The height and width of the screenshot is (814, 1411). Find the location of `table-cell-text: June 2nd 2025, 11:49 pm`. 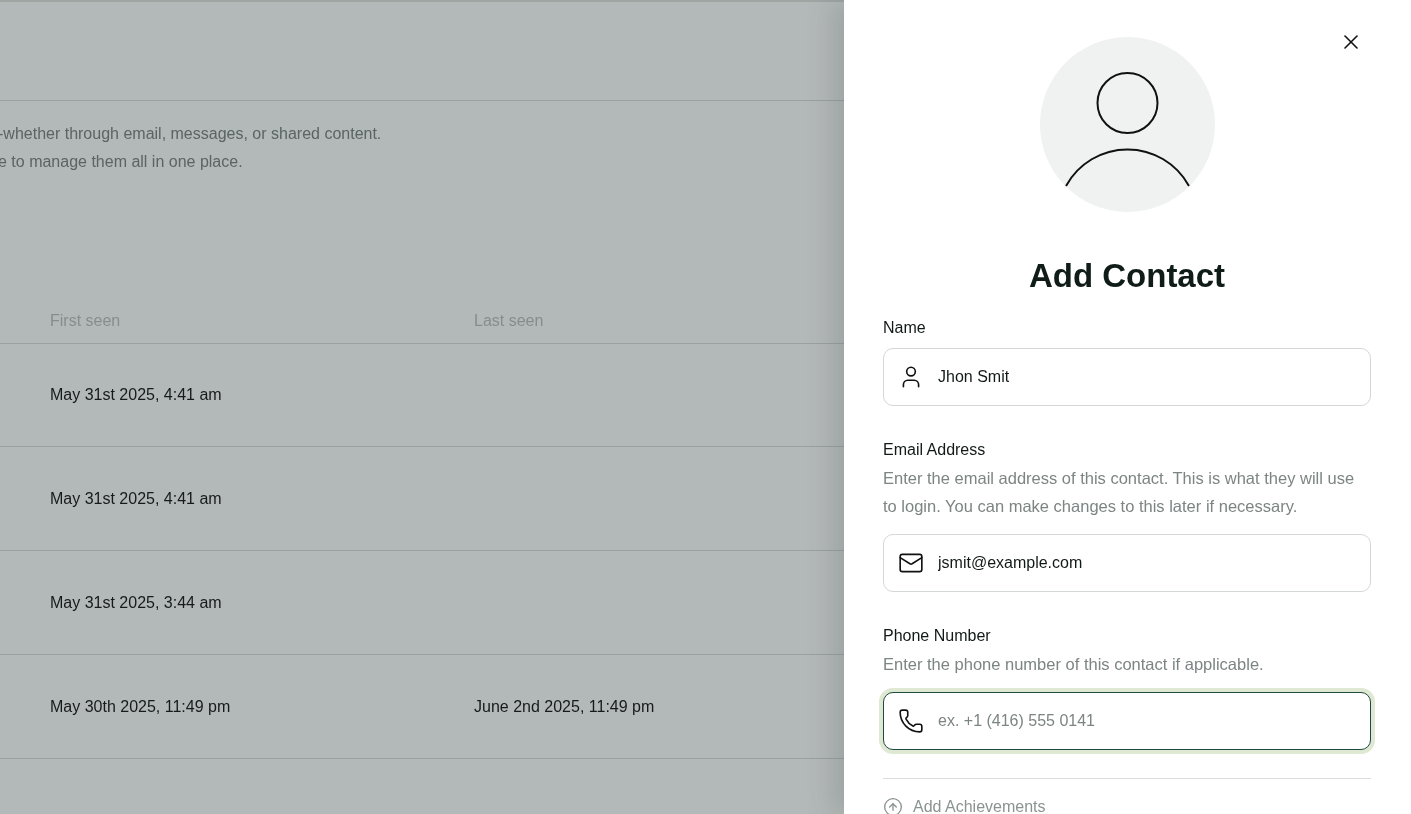

table-cell-text: June 2nd 2025, 11:49 pm is located at coordinates (565, 706).